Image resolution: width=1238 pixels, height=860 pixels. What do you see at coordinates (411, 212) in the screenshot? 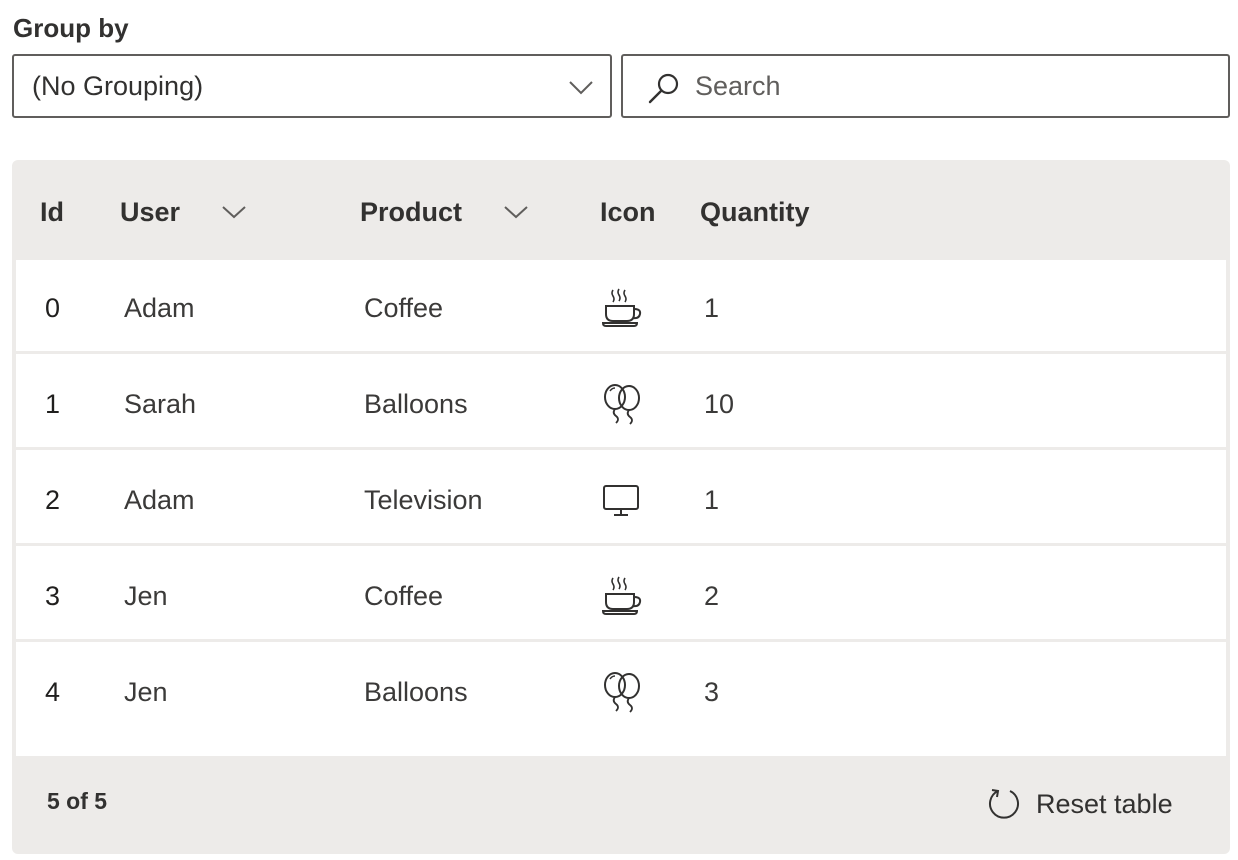
I see `column-header-product-label: Product` at bounding box center [411, 212].